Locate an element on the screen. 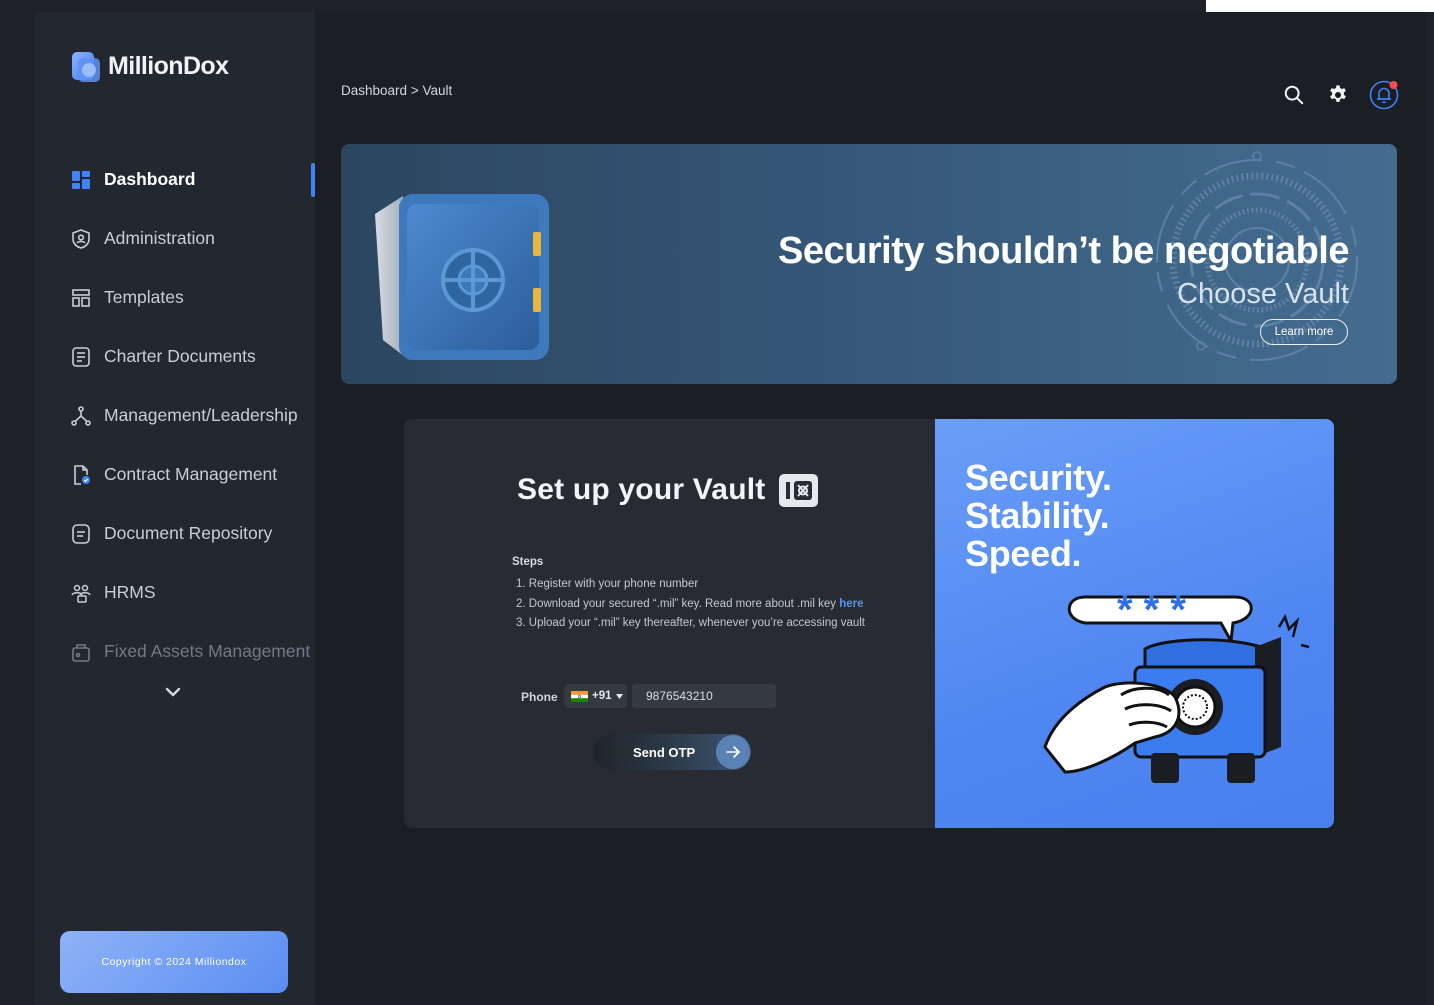 The width and height of the screenshot is (1434, 1005). sidebar-item-label: Templates is located at coordinates (144, 297).